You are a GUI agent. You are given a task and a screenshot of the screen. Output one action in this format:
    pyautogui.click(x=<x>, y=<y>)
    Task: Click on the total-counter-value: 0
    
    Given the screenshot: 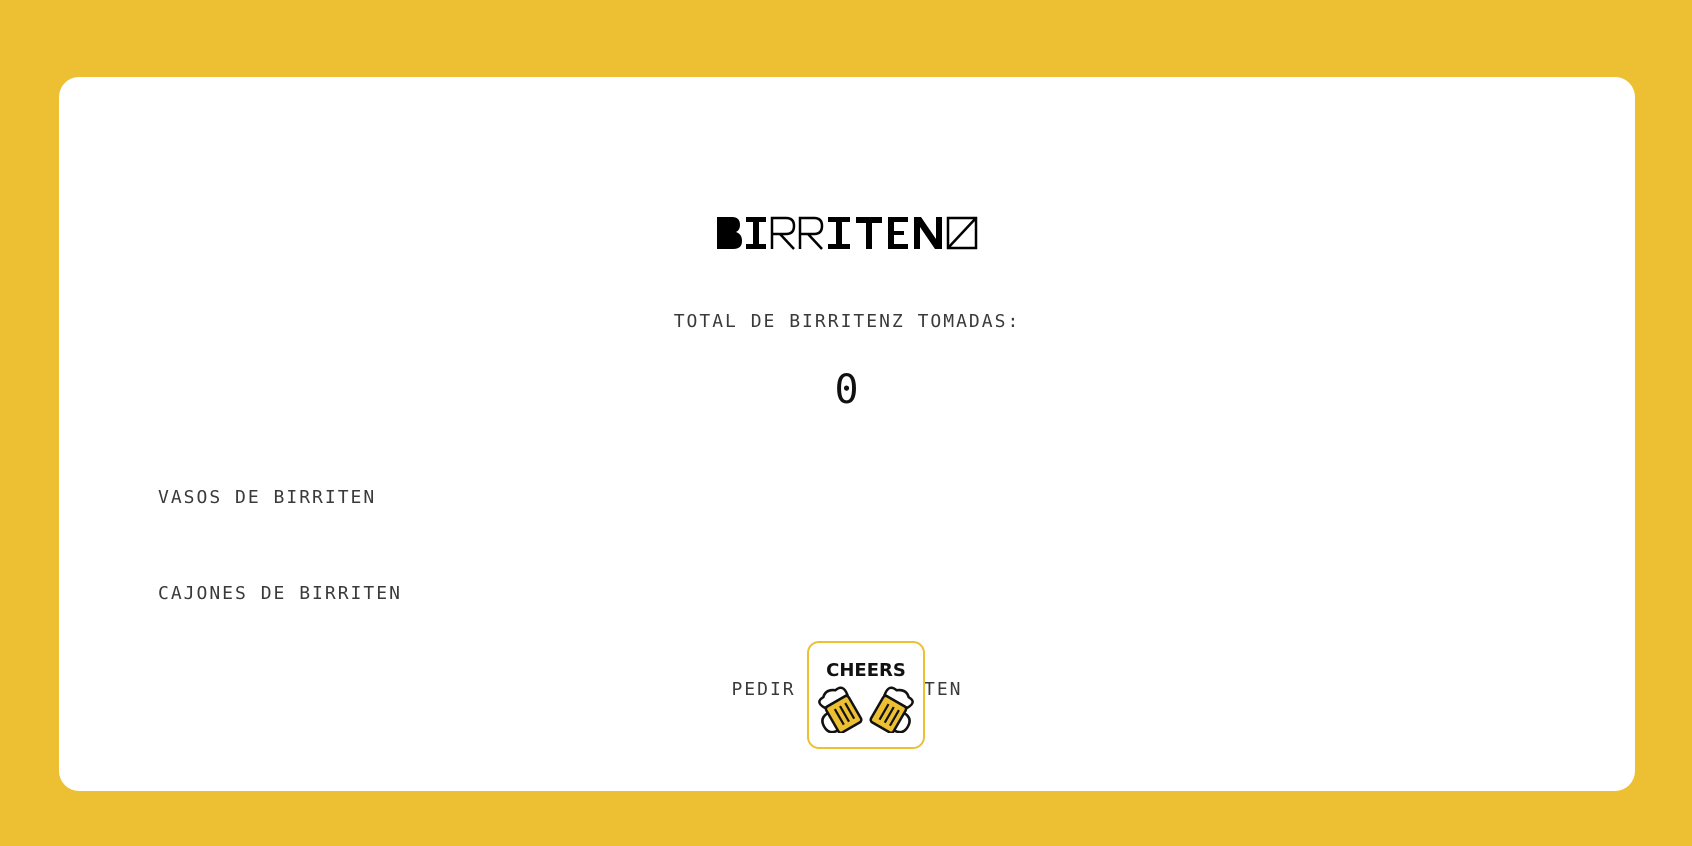 What is the action you would take?
    pyautogui.click(x=847, y=390)
    